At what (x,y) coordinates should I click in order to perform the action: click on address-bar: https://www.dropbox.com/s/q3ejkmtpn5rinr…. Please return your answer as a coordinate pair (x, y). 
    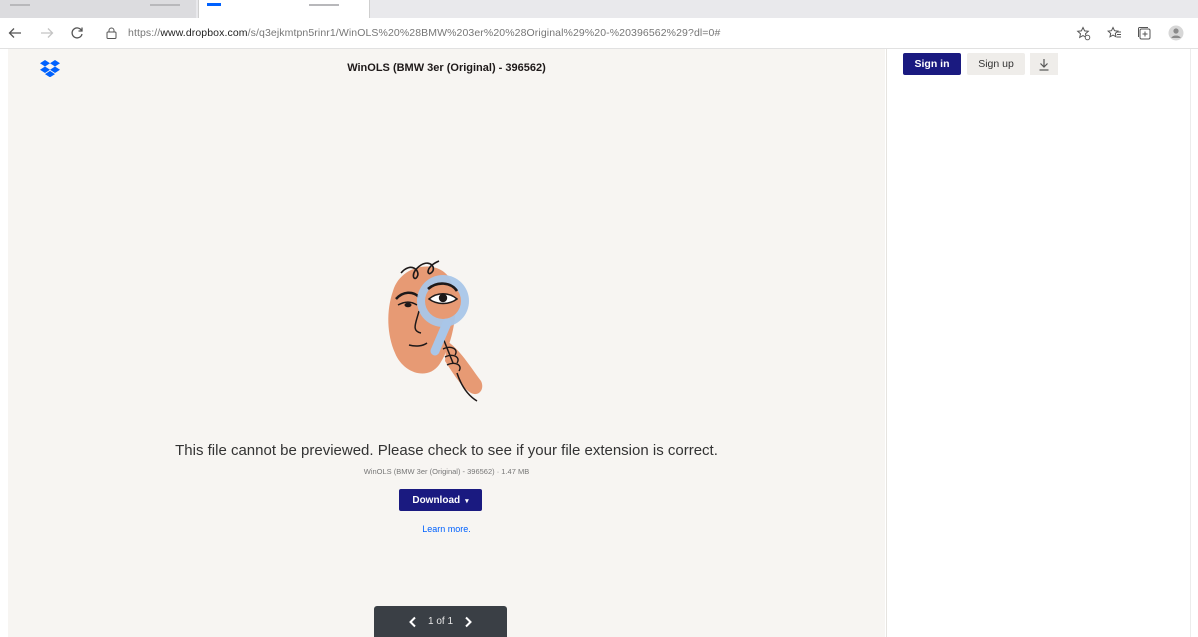
    Looking at the image, I should click on (571, 33).